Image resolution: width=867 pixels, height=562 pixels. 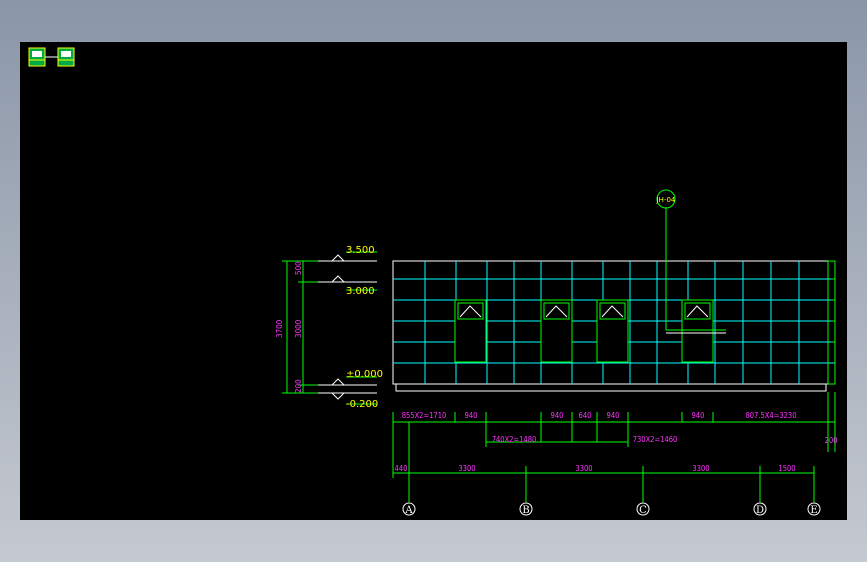 What do you see at coordinates (557, 415) in the screenshot?
I see `dim-r1-2: 940` at bounding box center [557, 415].